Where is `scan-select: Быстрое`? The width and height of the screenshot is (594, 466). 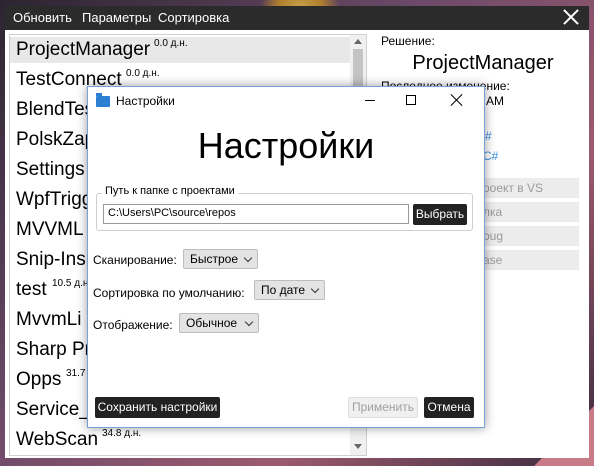 scan-select: Быстрое is located at coordinates (220, 259).